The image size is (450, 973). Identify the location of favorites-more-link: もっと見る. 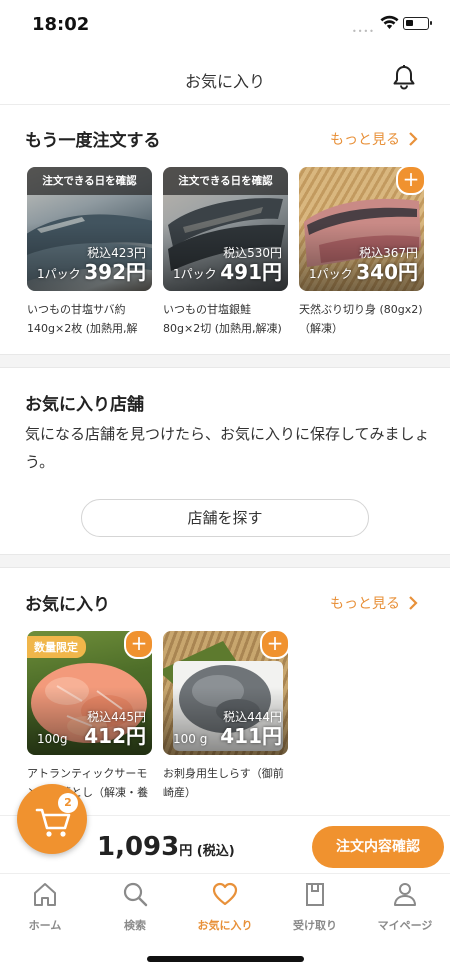
(365, 603).